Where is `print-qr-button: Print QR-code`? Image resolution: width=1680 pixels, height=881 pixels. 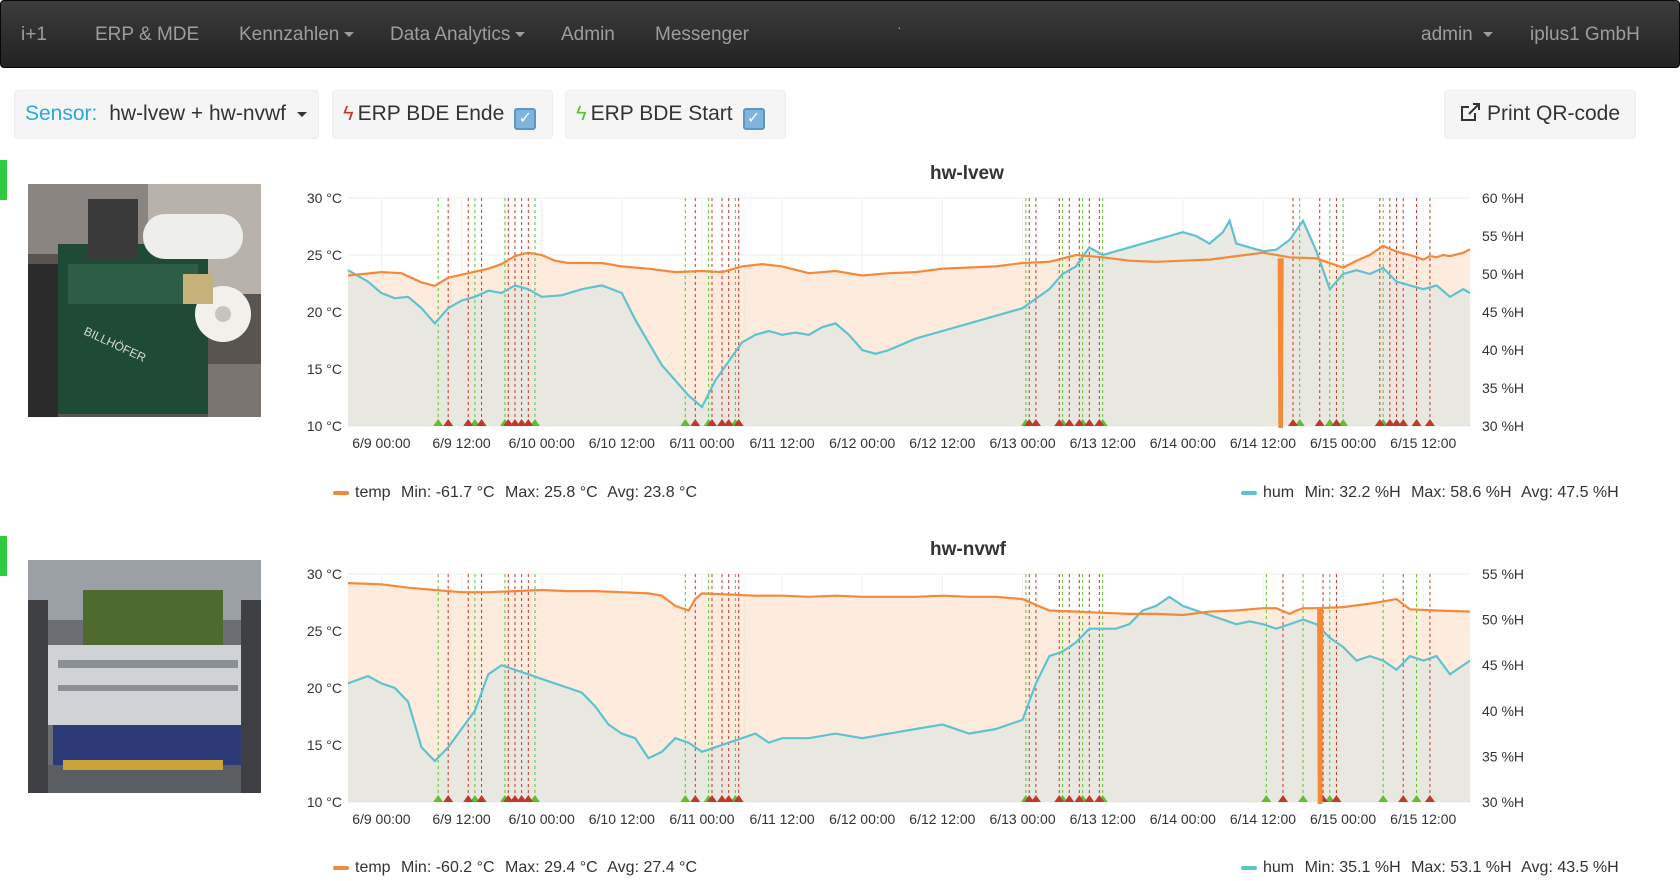
print-qr-button: Print QR-code is located at coordinates (1540, 114).